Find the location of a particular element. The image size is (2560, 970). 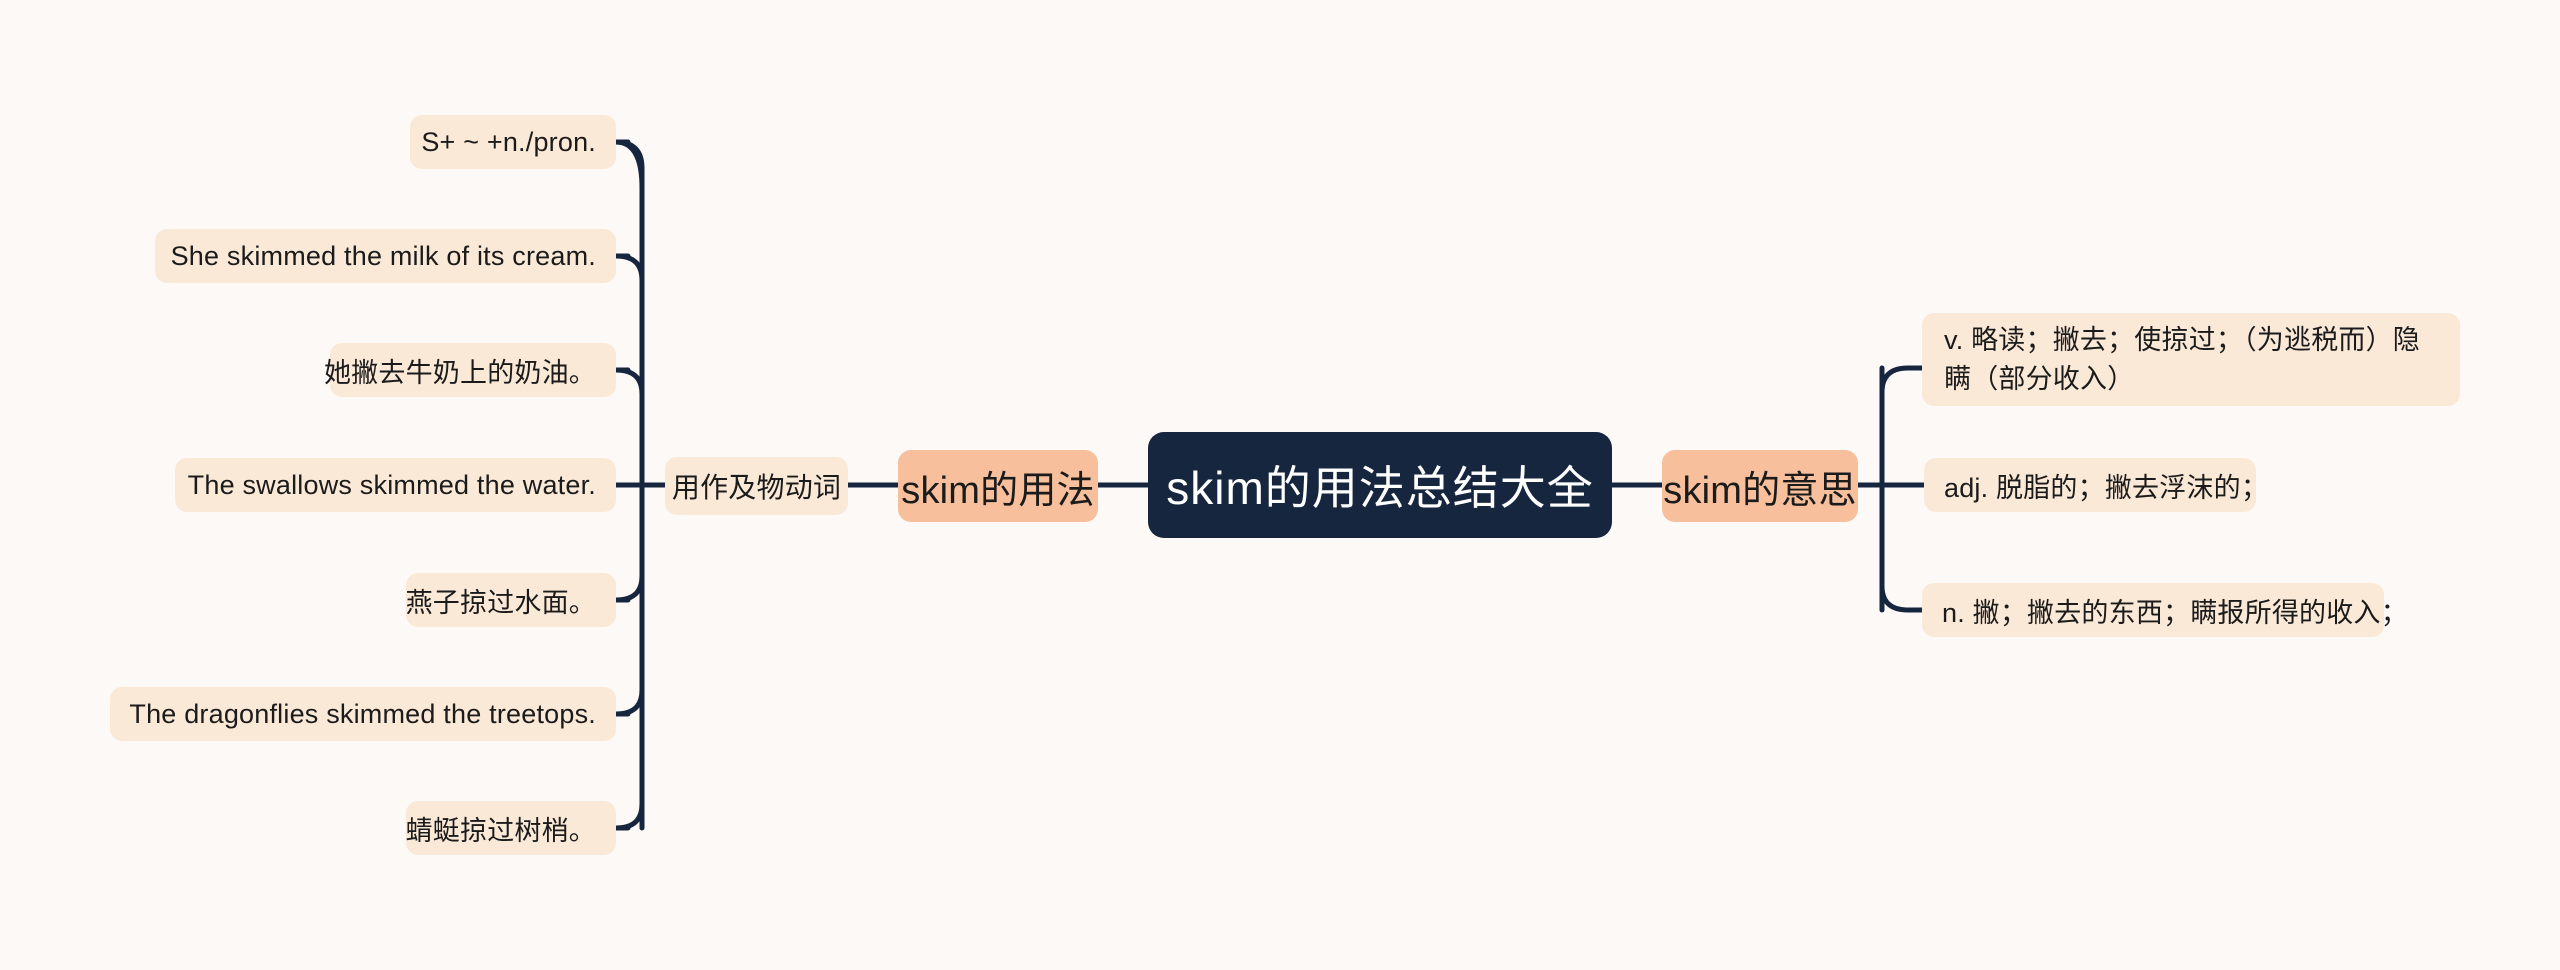

leaf-node-example-2-zh: 燕子掠过水面。 is located at coordinates (511, 600).